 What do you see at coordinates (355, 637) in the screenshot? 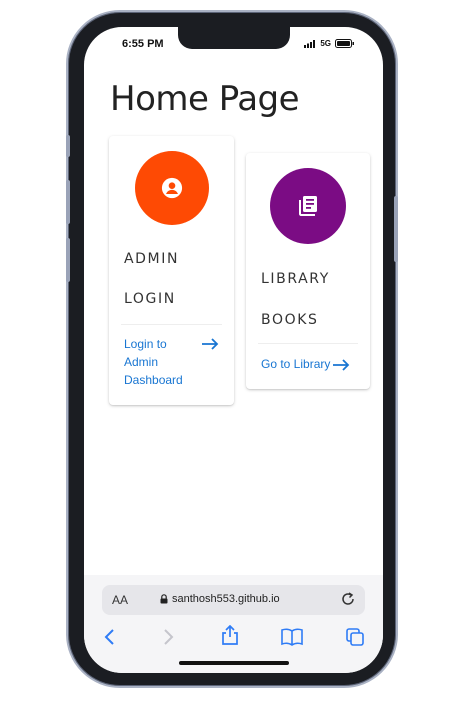
I see `tabs-icon` at bounding box center [355, 637].